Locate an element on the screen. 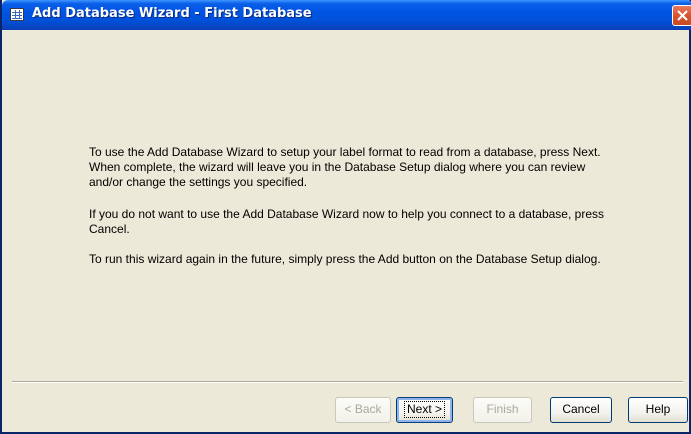 Image resolution: width=691 pixels, height=434 pixels. back-button-label: < Back is located at coordinates (363, 409).